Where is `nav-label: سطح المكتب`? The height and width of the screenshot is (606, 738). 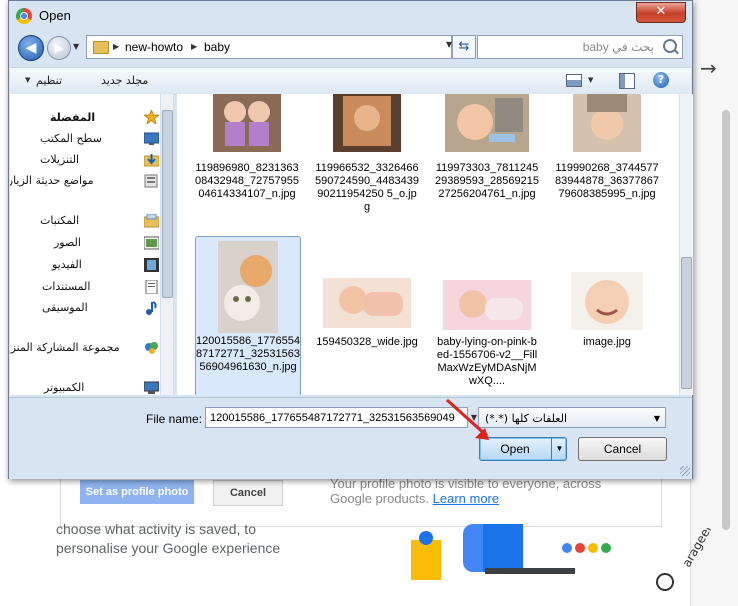
nav-label: سطح المكتب is located at coordinates (71, 138).